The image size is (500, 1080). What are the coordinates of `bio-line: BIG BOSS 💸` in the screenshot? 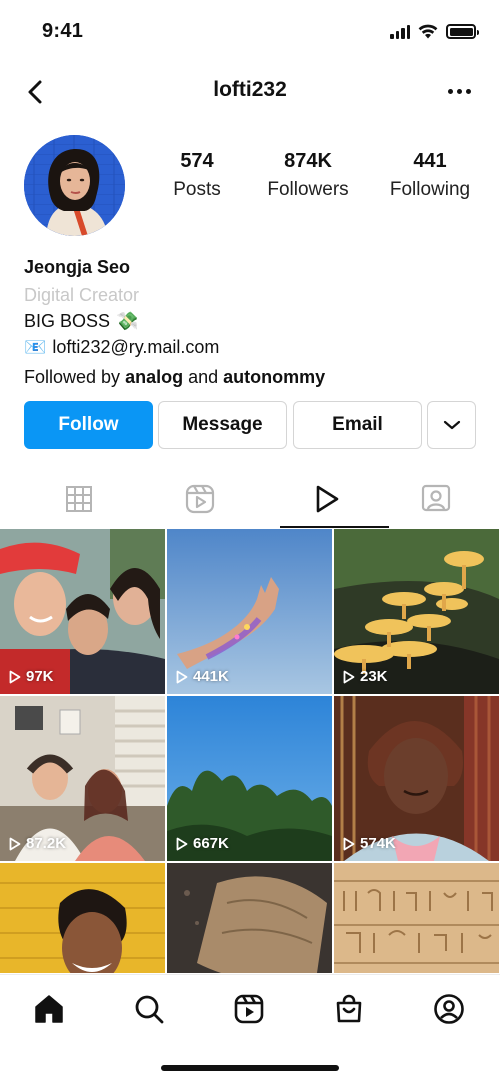 It's located at (254, 321).